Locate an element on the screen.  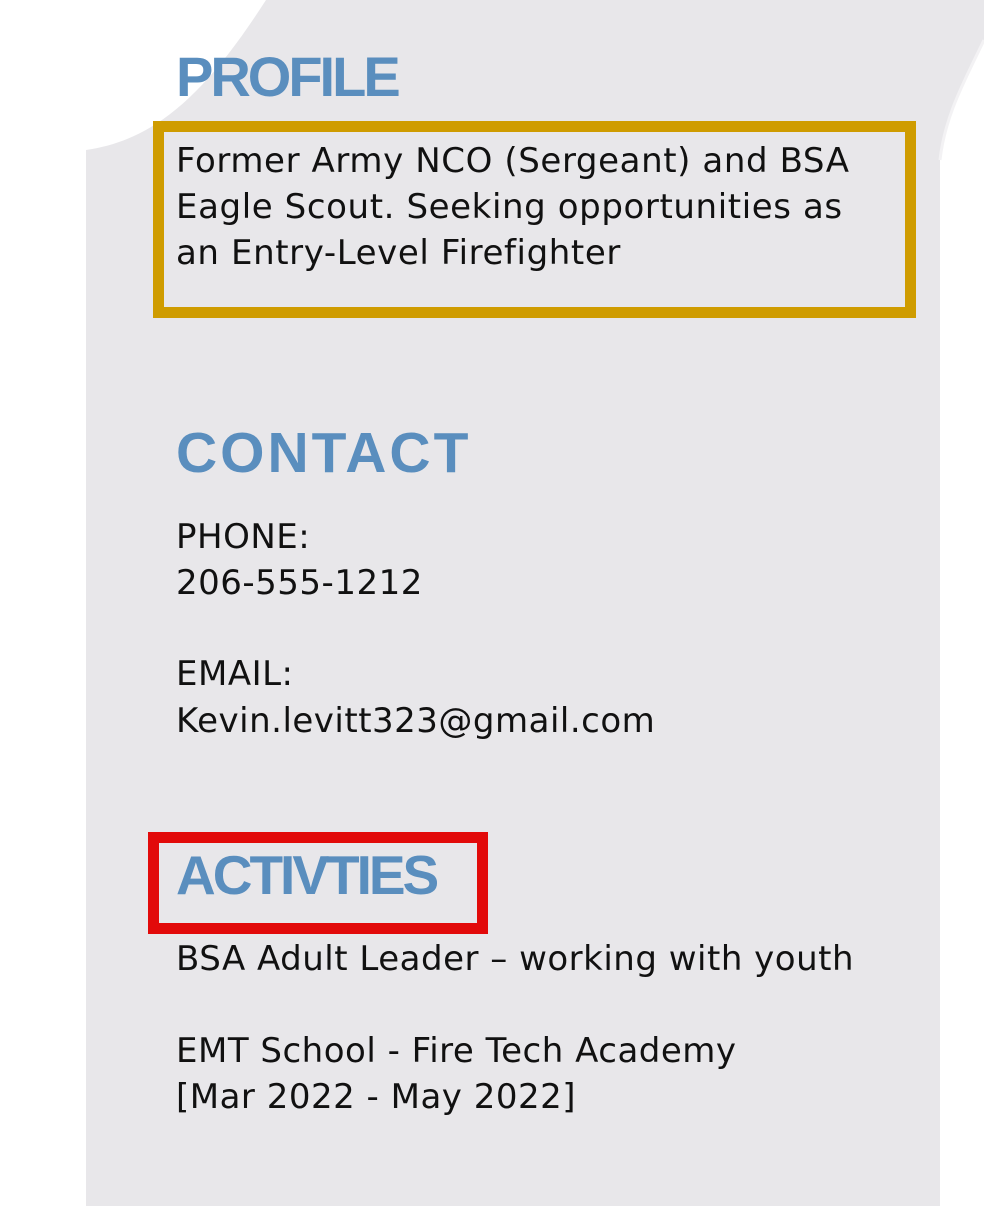
email-value: Kevin.levitt323@gmail.com is located at coordinates (416, 721).